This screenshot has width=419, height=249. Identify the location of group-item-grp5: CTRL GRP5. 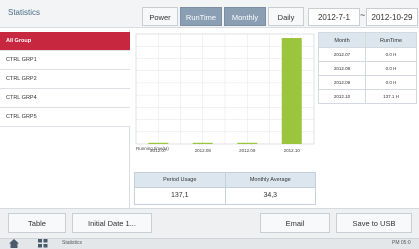
(65, 117).